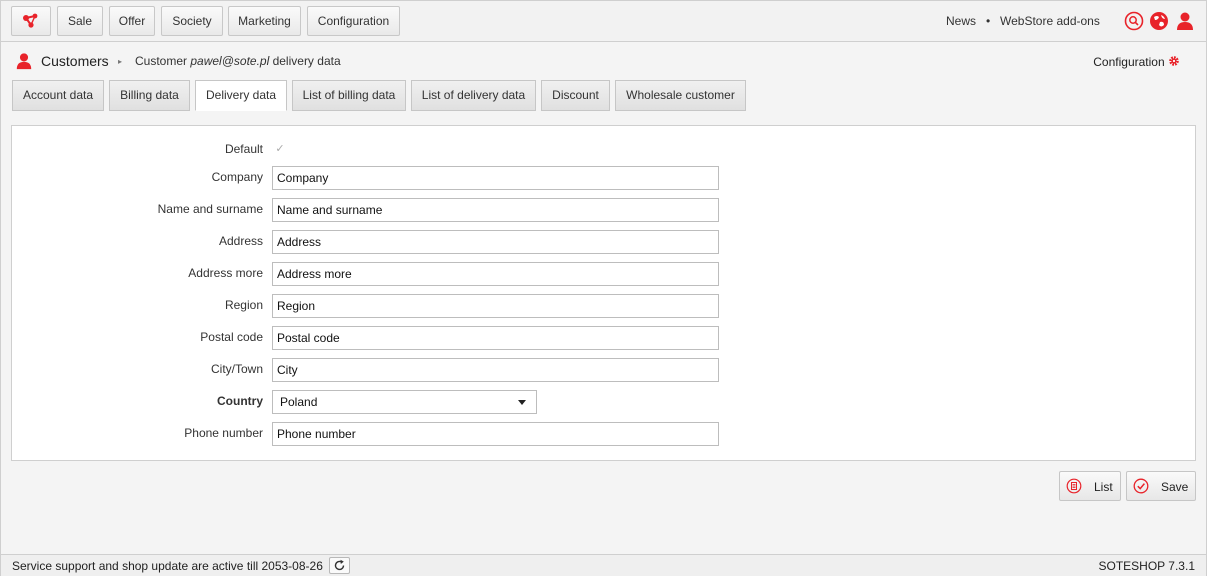 The width and height of the screenshot is (1207, 576). What do you see at coordinates (80, 21) in the screenshot?
I see `nav-sale: Sale` at bounding box center [80, 21].